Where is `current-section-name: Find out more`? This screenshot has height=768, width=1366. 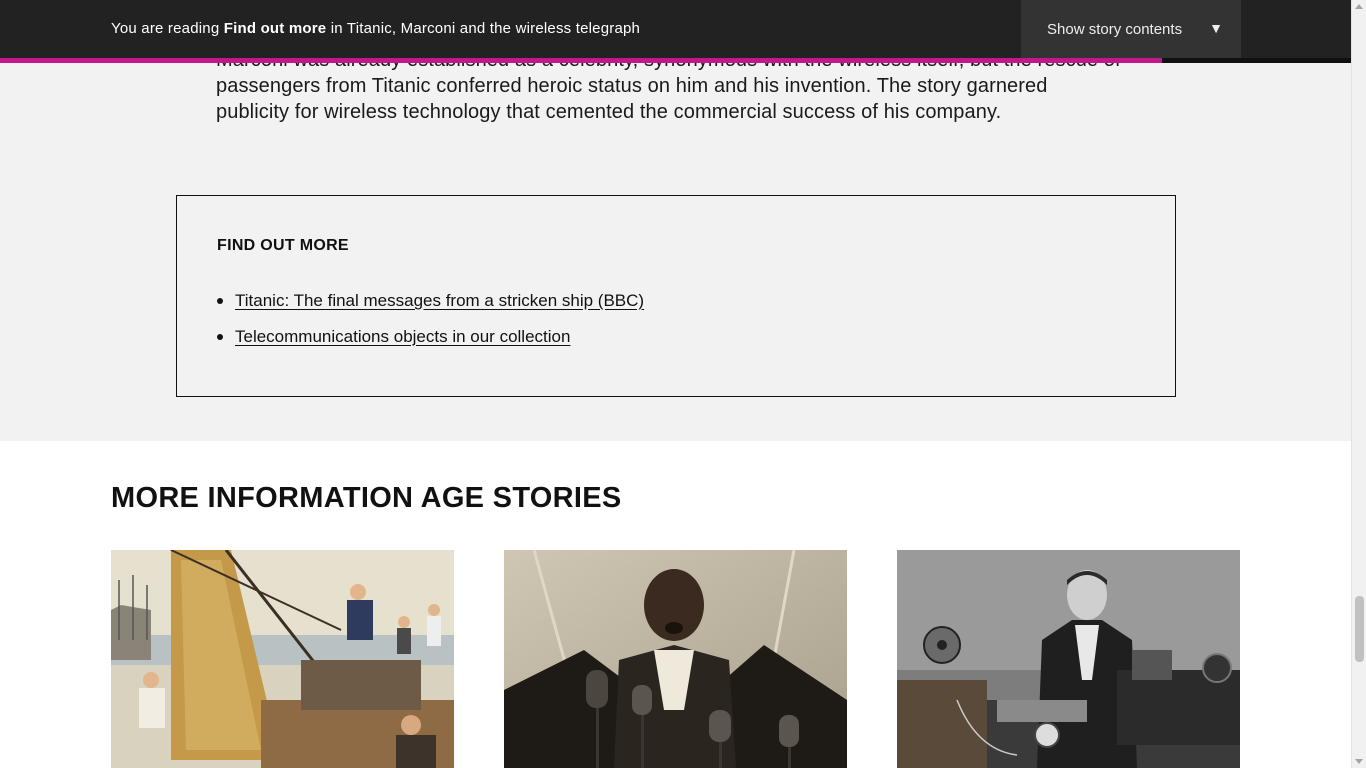
current-section-name: Find out more is located at coordinates (275, 28).